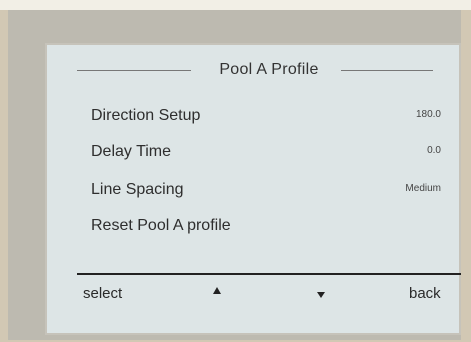 This screenshot has height=342, width=471. What do you see at coordinates (321, 295) in the screenshot?
I see `triangle-down-icon` at bounding box center [321, 295].